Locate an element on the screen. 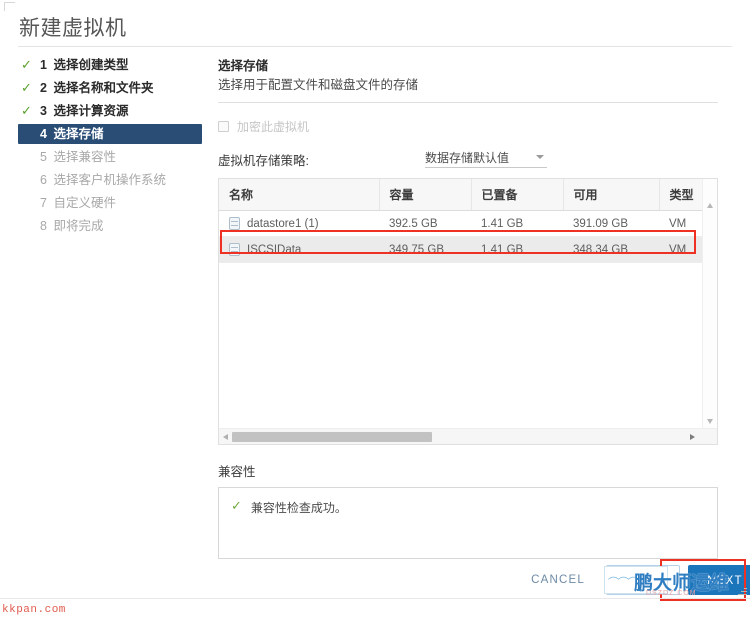  table-horizontal-scrollbar is located at coordinates (468, 436).